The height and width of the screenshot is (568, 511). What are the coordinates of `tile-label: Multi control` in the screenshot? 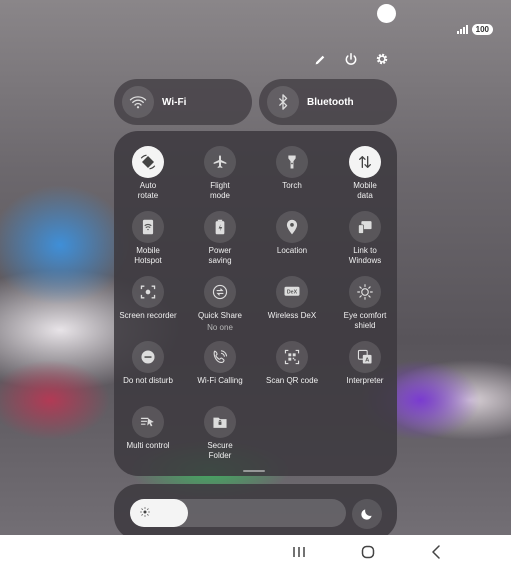 It's located at (148, 446).